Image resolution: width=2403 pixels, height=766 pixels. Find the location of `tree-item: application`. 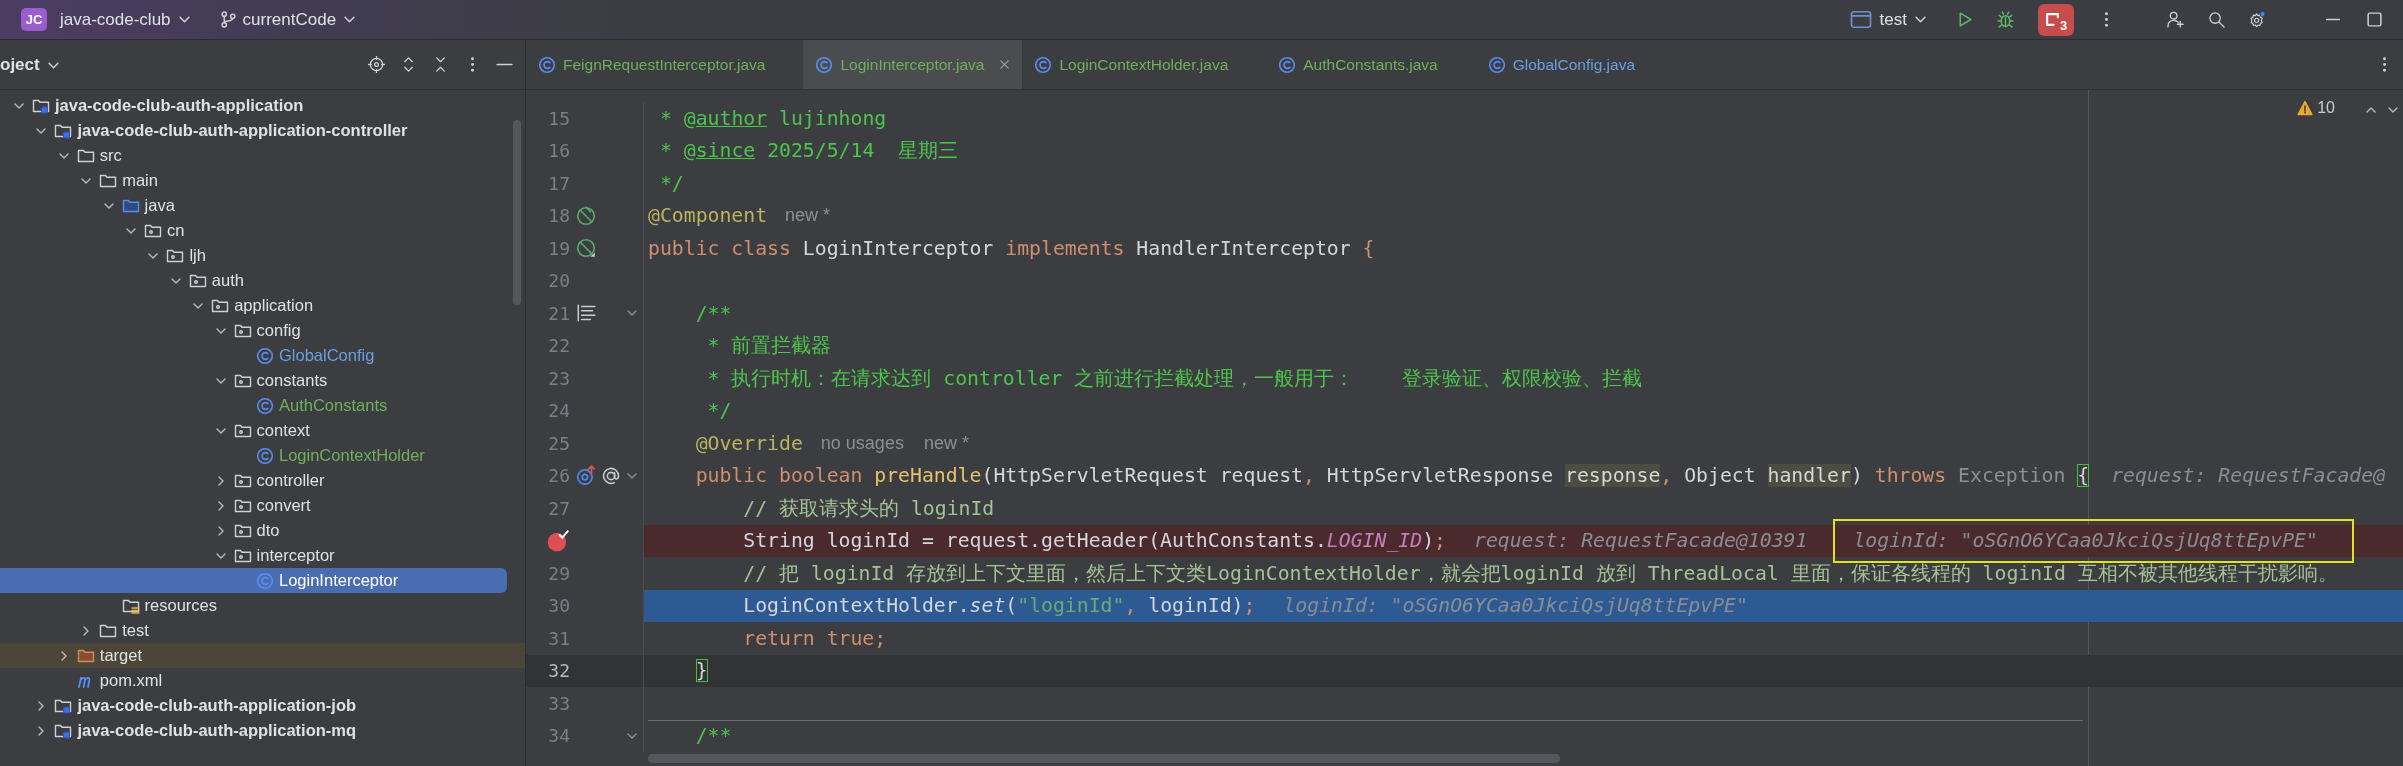

tree-item: application is located at coordinates (253, 305).